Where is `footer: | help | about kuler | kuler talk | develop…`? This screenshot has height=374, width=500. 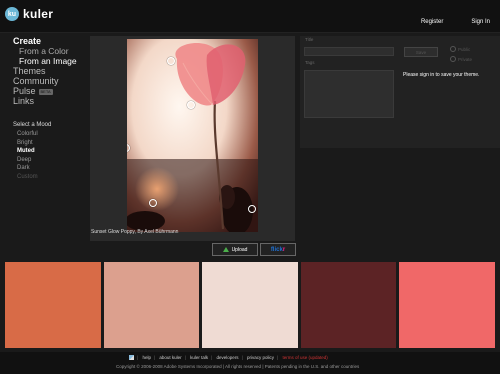
footer: | help | about kuler | kuler talk | develop… is located at coordinates (250, 363).